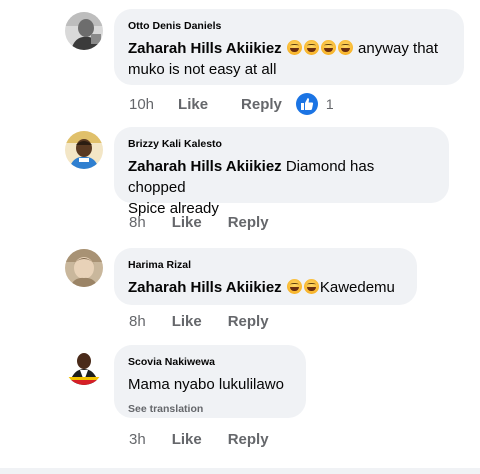 The width and height of the screenshot is (480, 474). What do you see at coordinates (141, 104) in the screenshot?
I see `timestamp: 10h` at bounding box center [141, 104].